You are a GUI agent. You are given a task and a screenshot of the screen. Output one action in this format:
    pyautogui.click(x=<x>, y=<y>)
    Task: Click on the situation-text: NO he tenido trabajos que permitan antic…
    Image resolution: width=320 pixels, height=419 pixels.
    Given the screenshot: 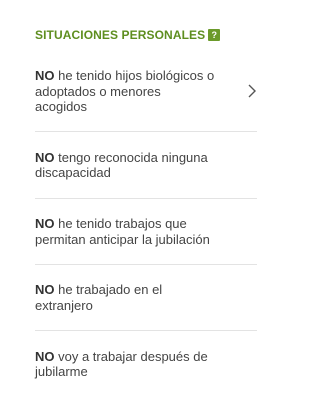 What is the action you would take?
    pyautogui.click(x=125, y=231)
    